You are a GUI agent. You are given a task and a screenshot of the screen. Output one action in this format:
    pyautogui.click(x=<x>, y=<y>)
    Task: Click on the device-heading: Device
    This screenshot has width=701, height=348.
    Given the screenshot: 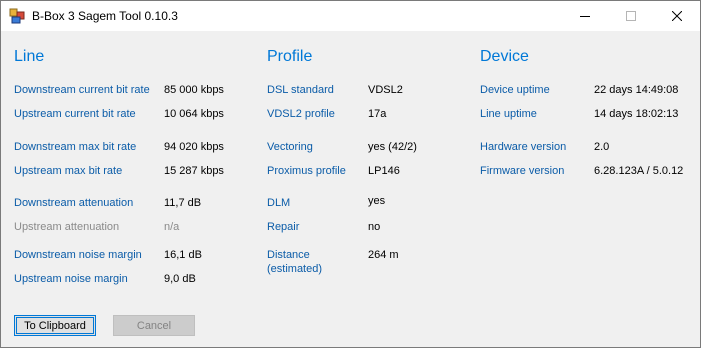 What is the action you would take?
    pyautogui.click(x=504, y=56)
    